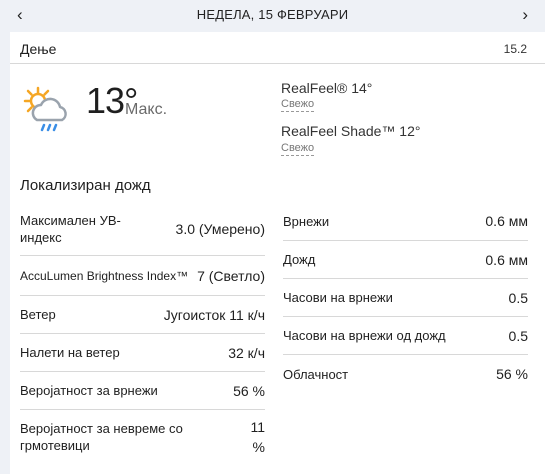 The height and width of the screenshot is (474, 545). I want to click on detail-row: Веројатност за врнежи 56 %, so click(142, 391).